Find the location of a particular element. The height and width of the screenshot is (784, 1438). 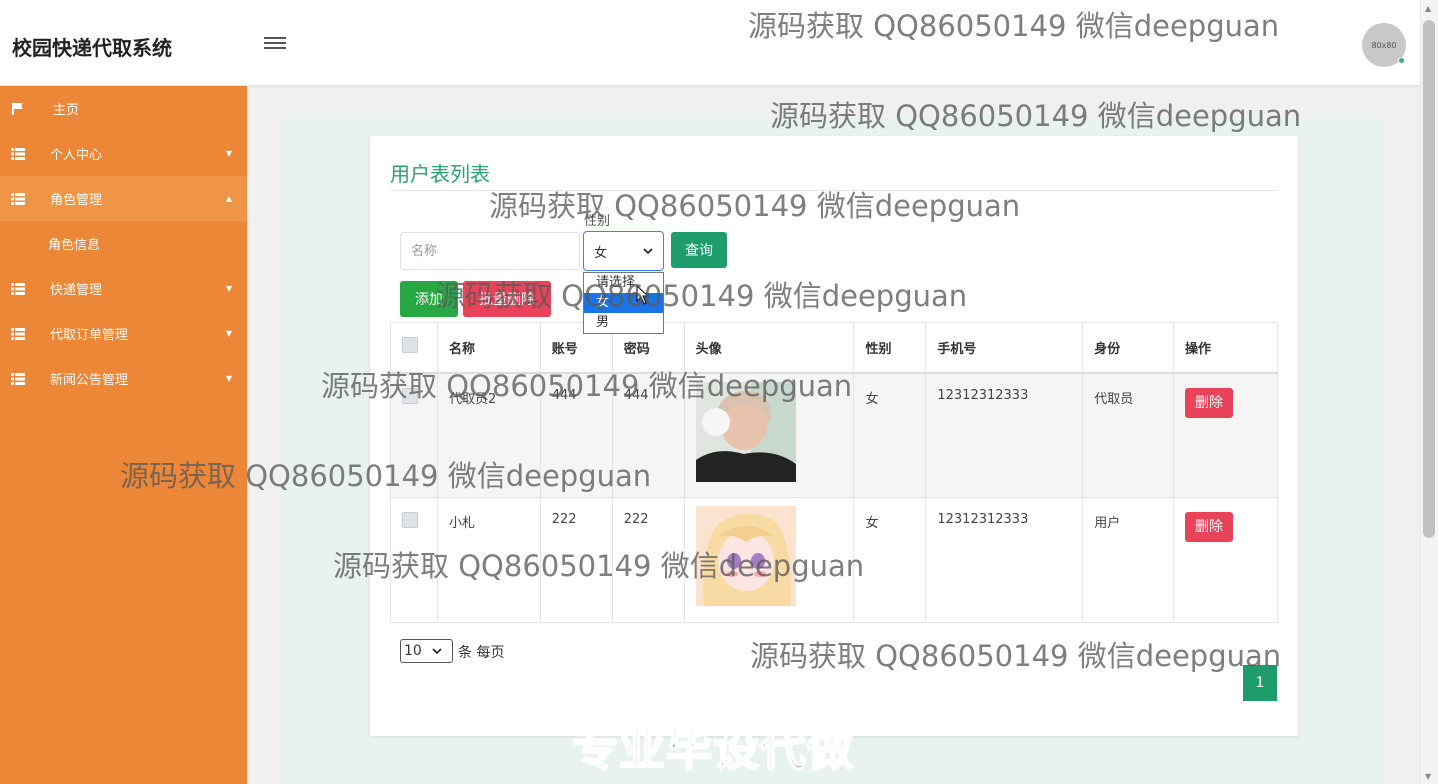

cell-name: 小札 is located at coordinates (488, 560).